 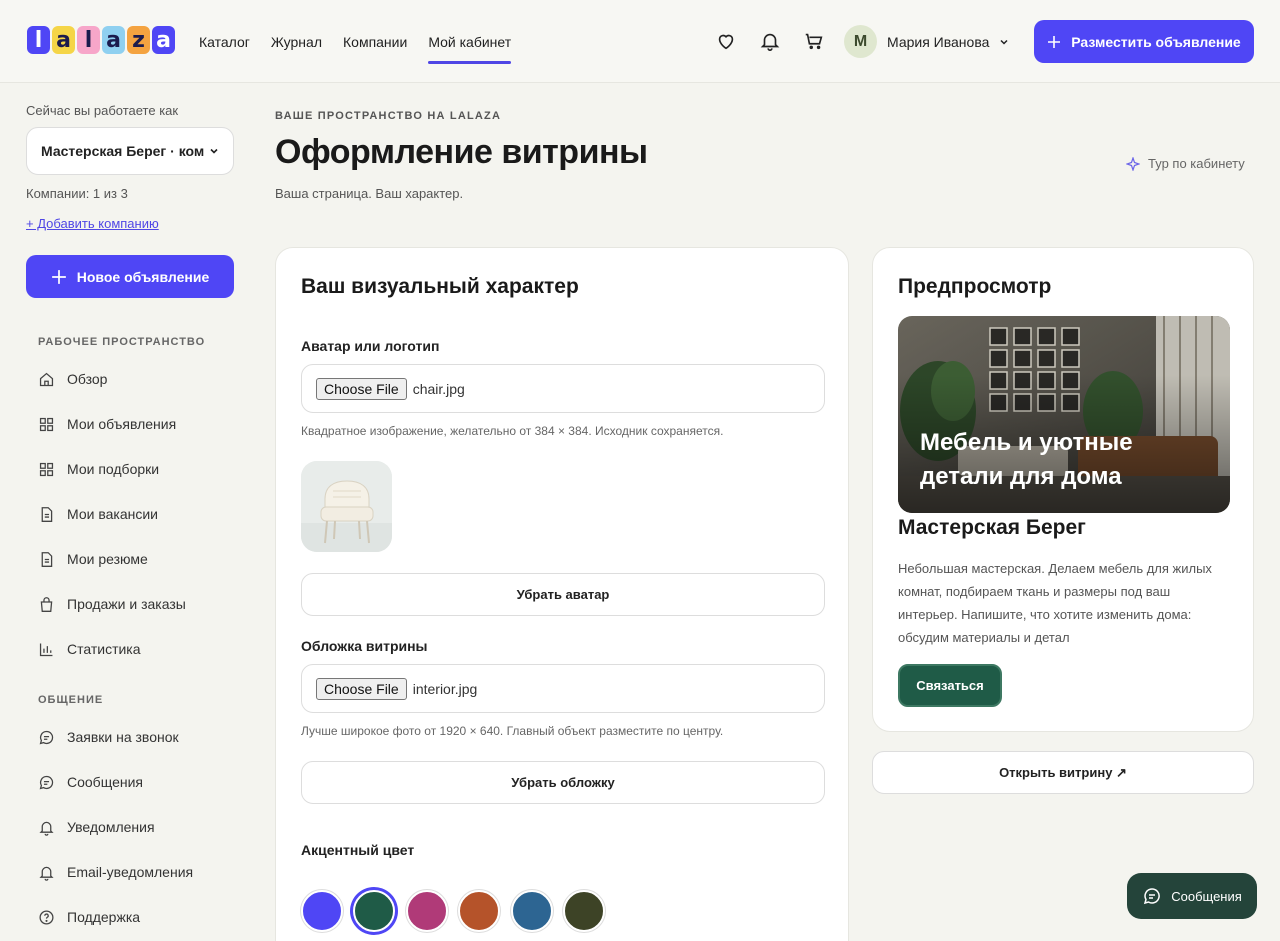 I want to click on open-showcase-button: Открыть витрину ↗, so click(x=1063, y=772).